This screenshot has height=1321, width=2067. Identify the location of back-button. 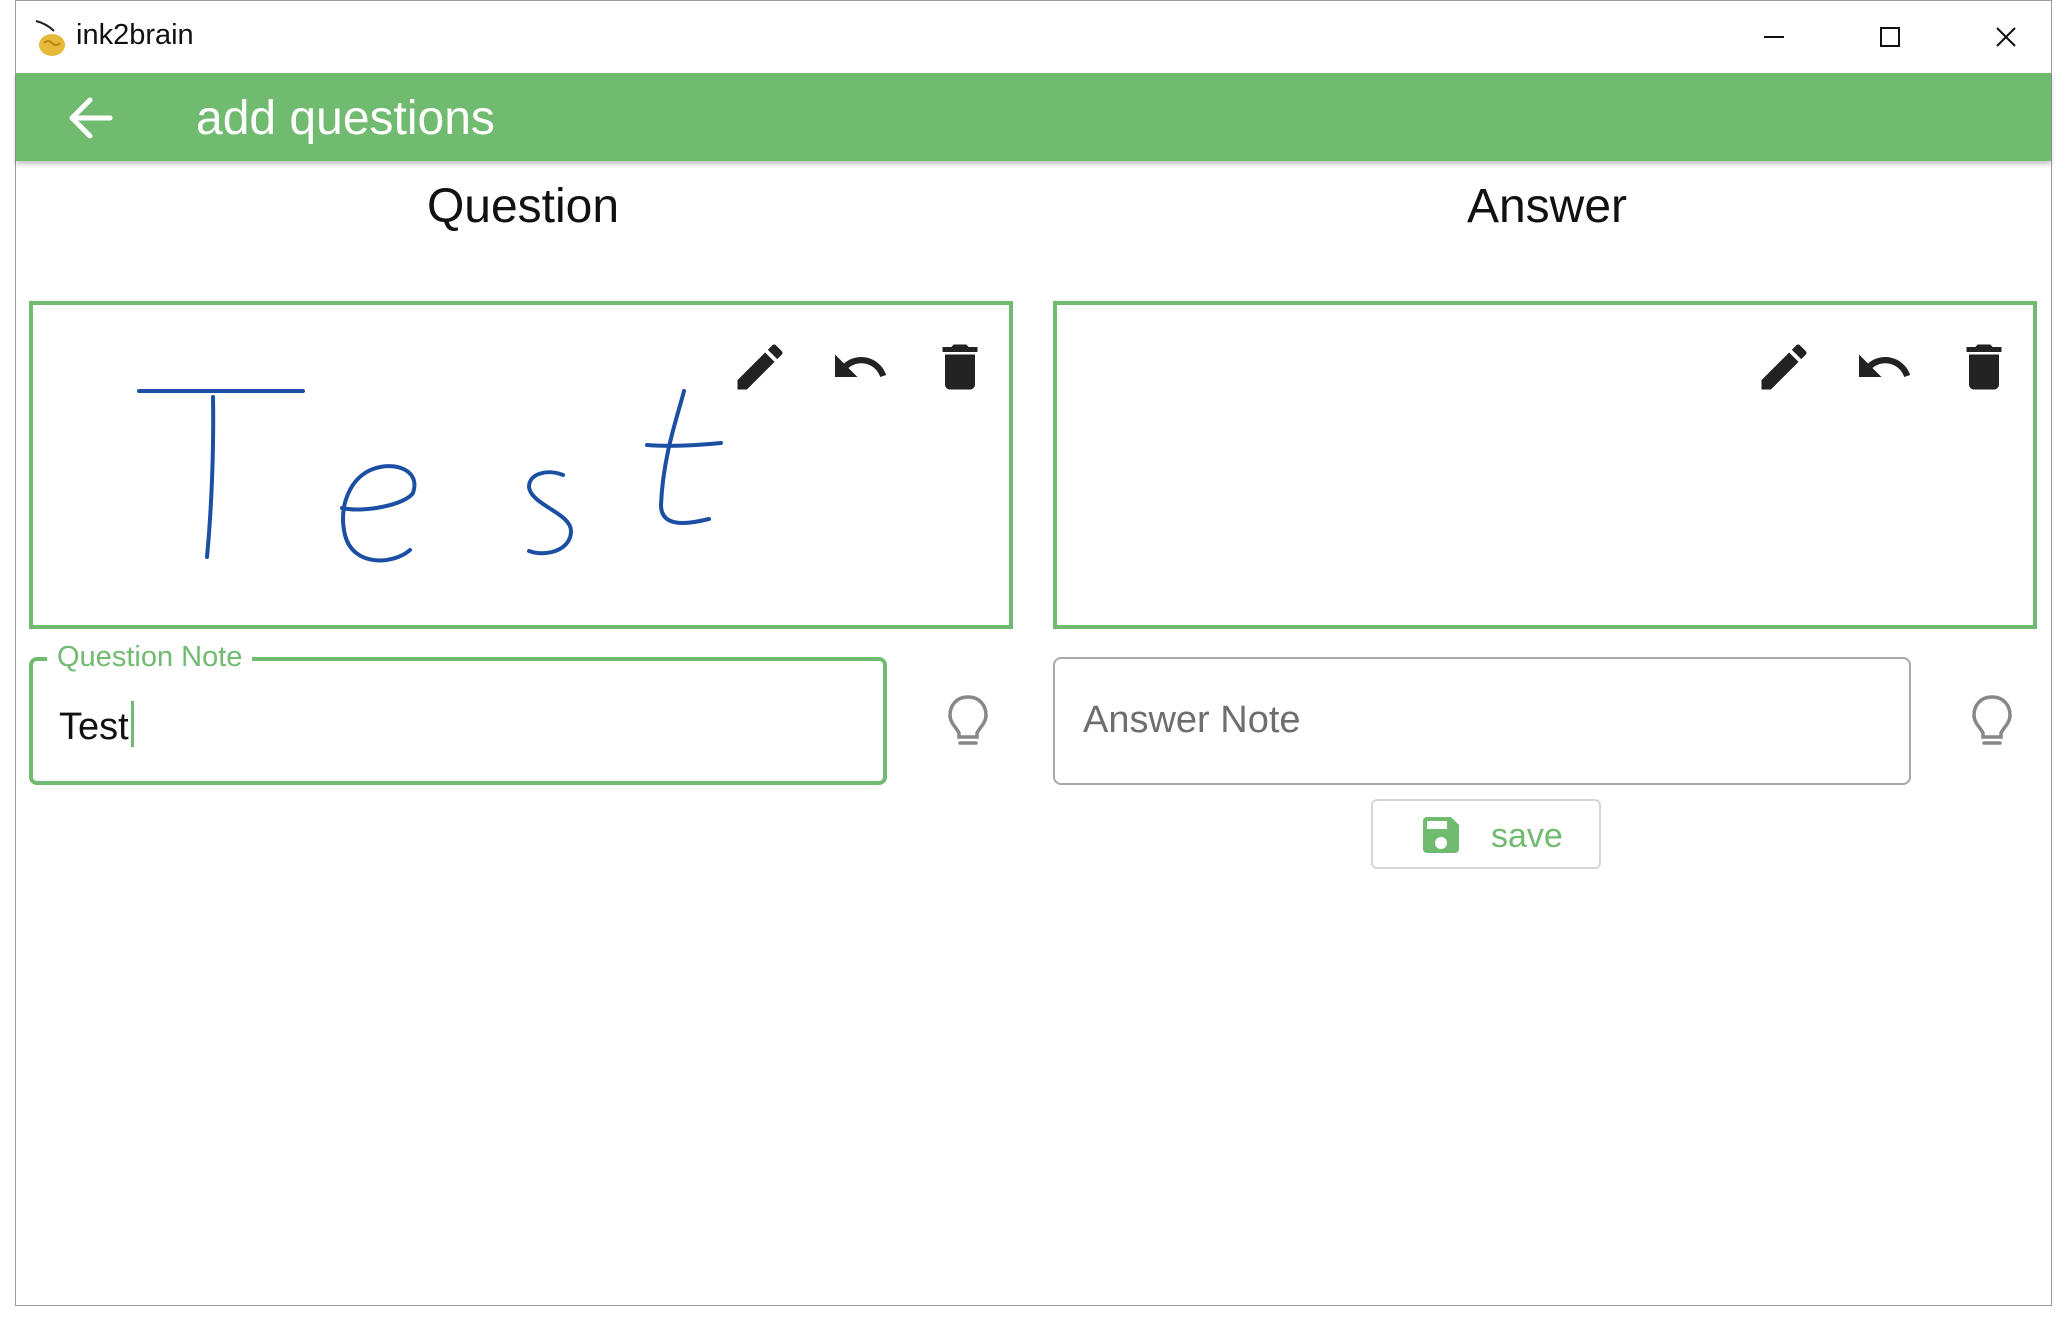
(91, 118).